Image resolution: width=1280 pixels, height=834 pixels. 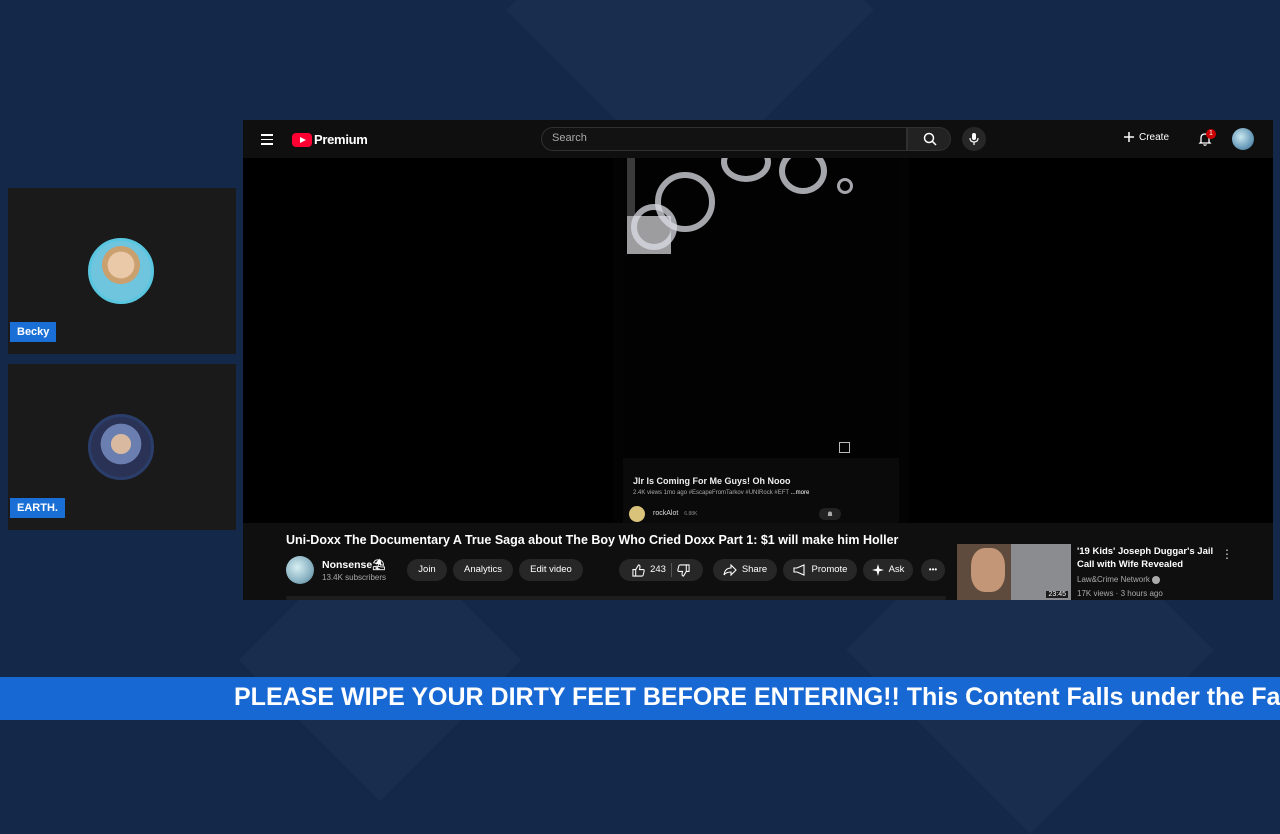 What do you see at coordinates (637, 514) in the screenshot?
I see `shorts-channel-avatar` at bounding box center [637, 514].